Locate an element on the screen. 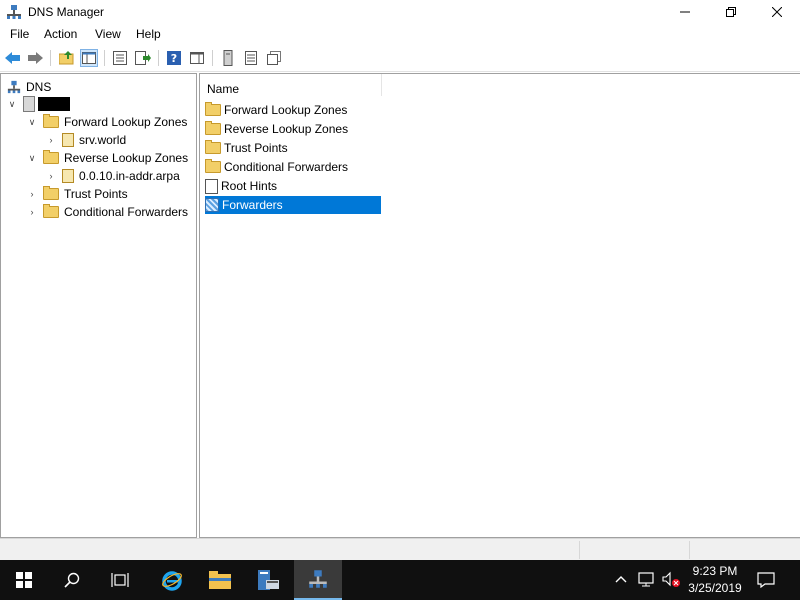  list-item-label: Root Hints is located at coordinates (249, 186).